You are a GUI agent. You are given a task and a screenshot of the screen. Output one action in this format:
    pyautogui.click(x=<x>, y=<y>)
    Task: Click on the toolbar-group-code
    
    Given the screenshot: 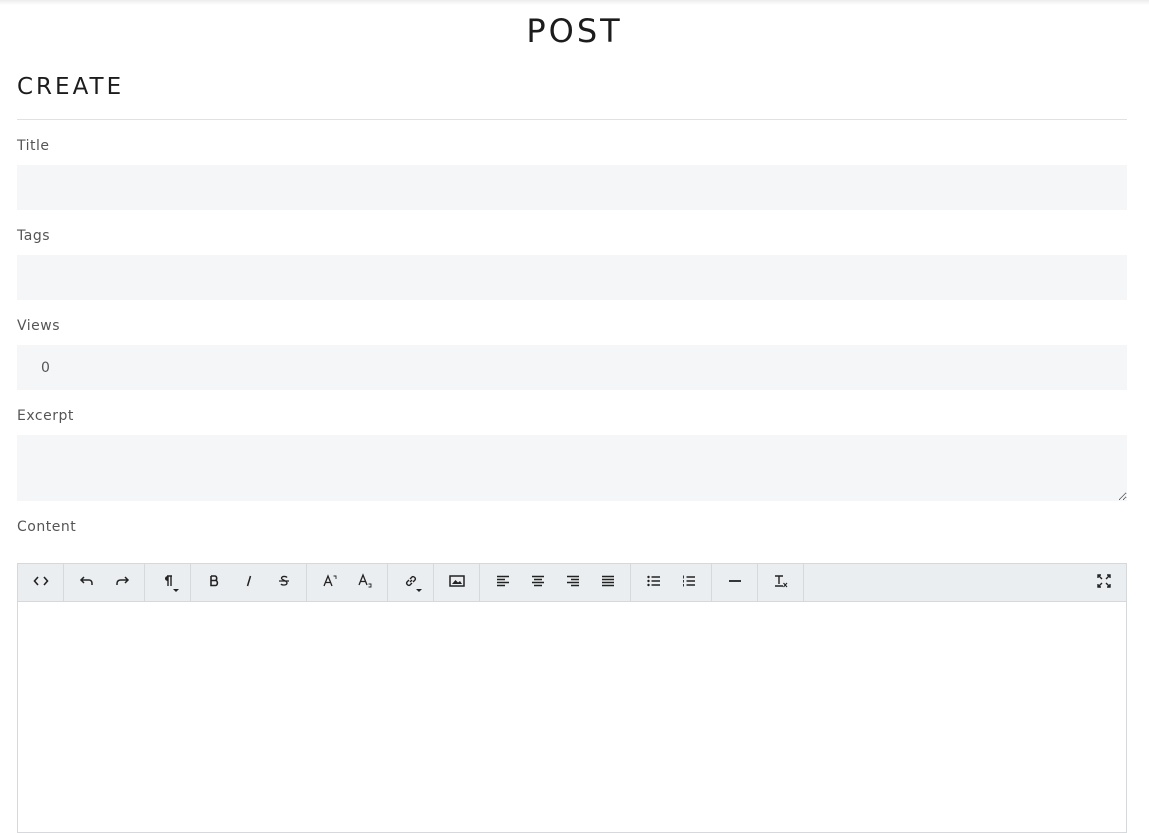 What is the action you would take?
    pyautogui.click(x=41, y=582)
    